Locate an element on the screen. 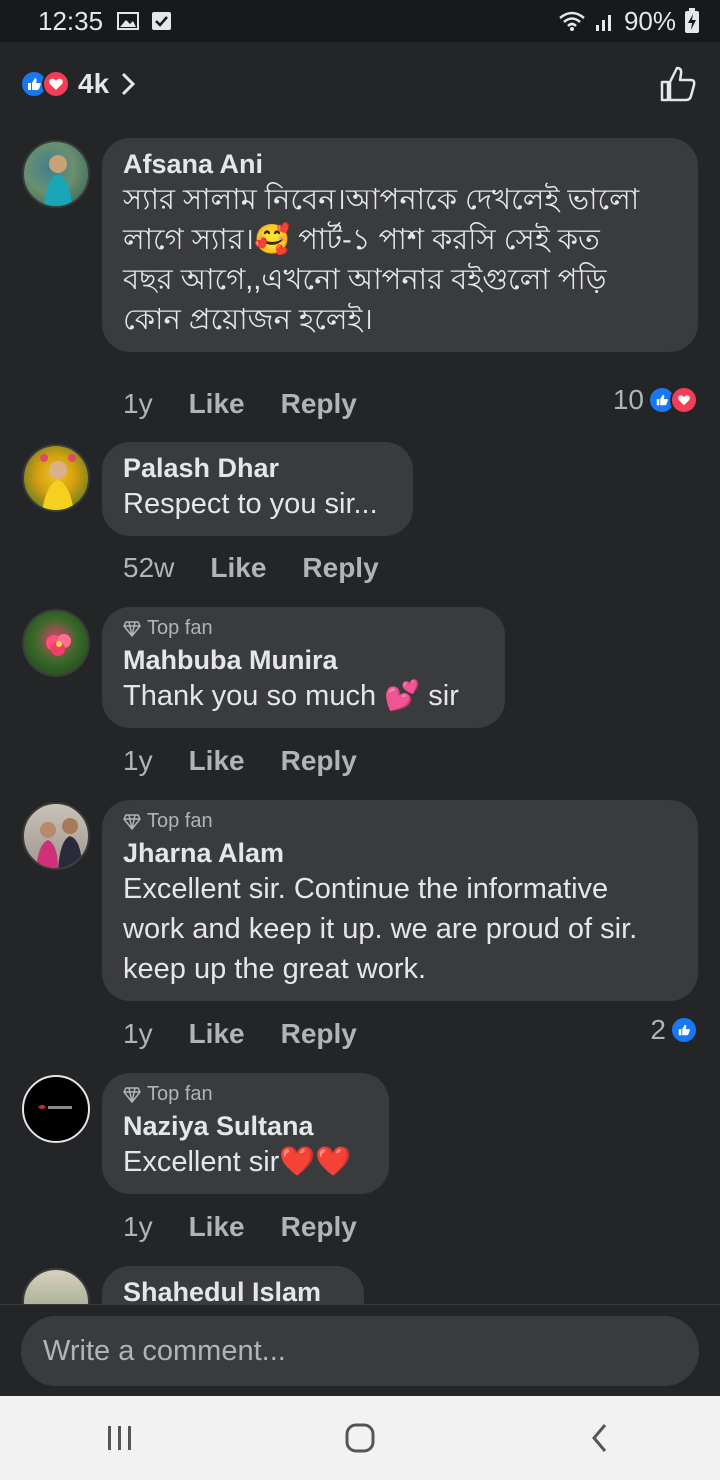  comment-text-line: Excellent sir❤️❤️ is located at coordinates (237, 1162).